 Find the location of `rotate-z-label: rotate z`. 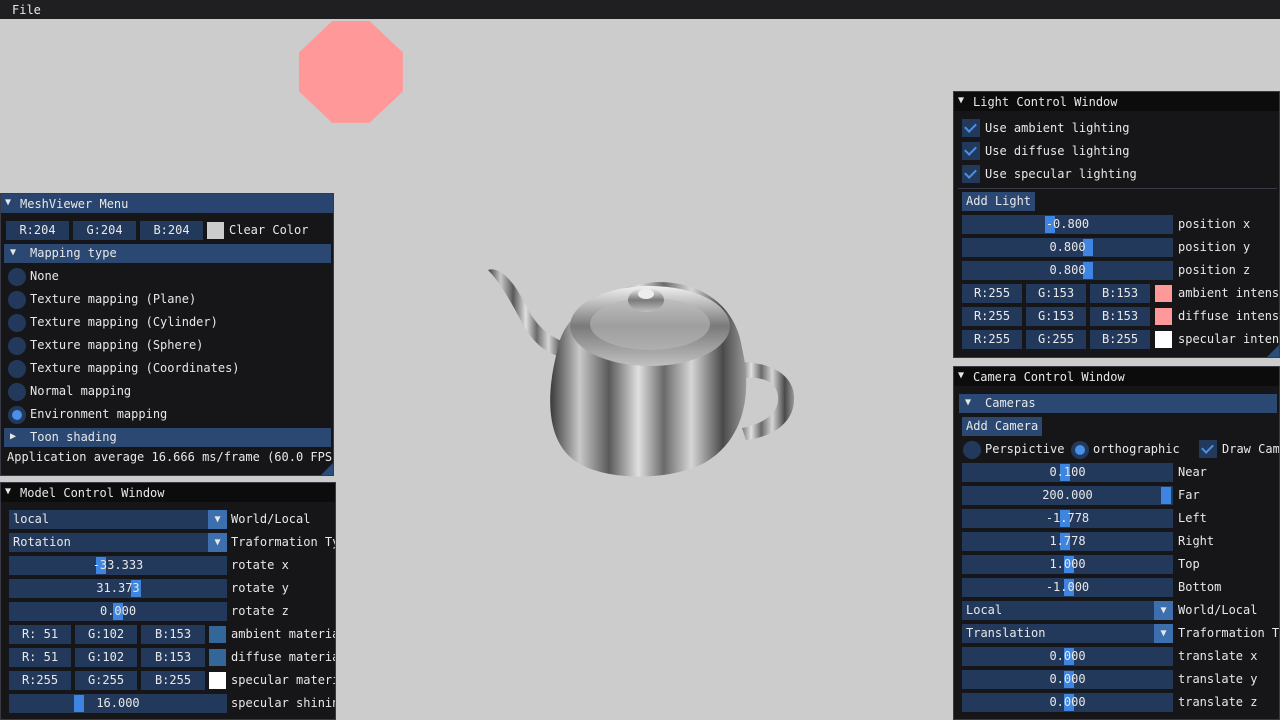

rotate-z-label: rotate z is located at coordinates (260, 611).